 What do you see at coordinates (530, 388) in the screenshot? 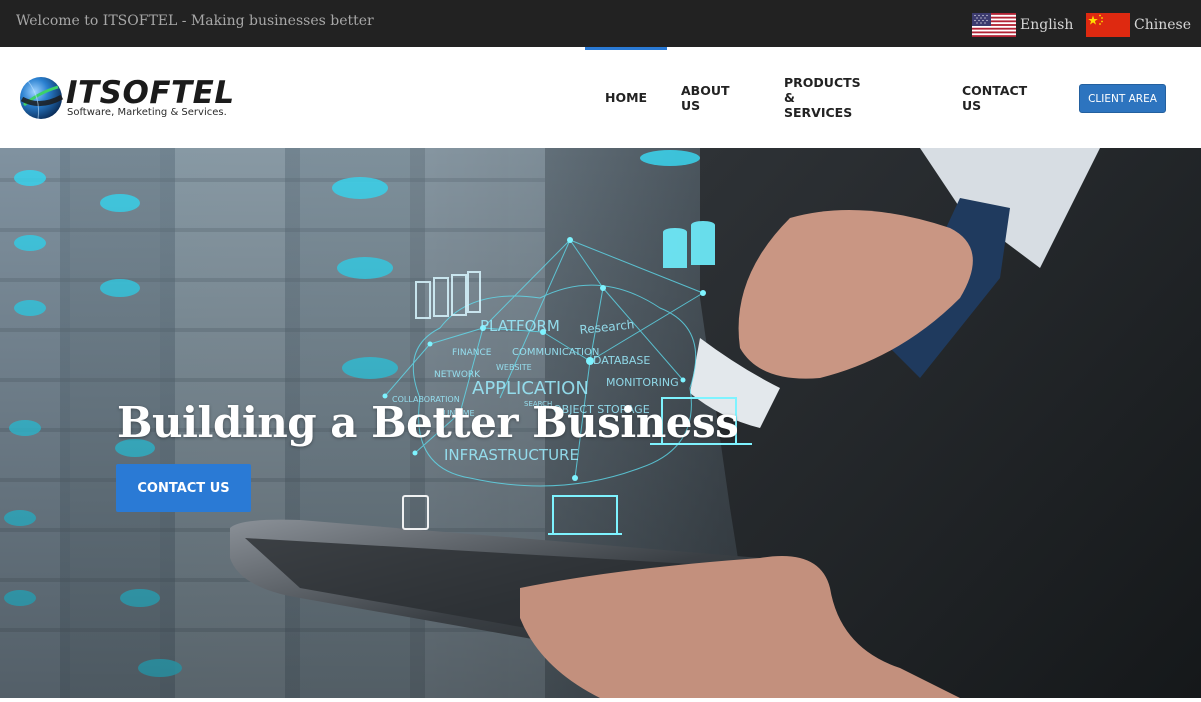
I see `cloud-word: APPLICATION` at bounding box center [530, 388].